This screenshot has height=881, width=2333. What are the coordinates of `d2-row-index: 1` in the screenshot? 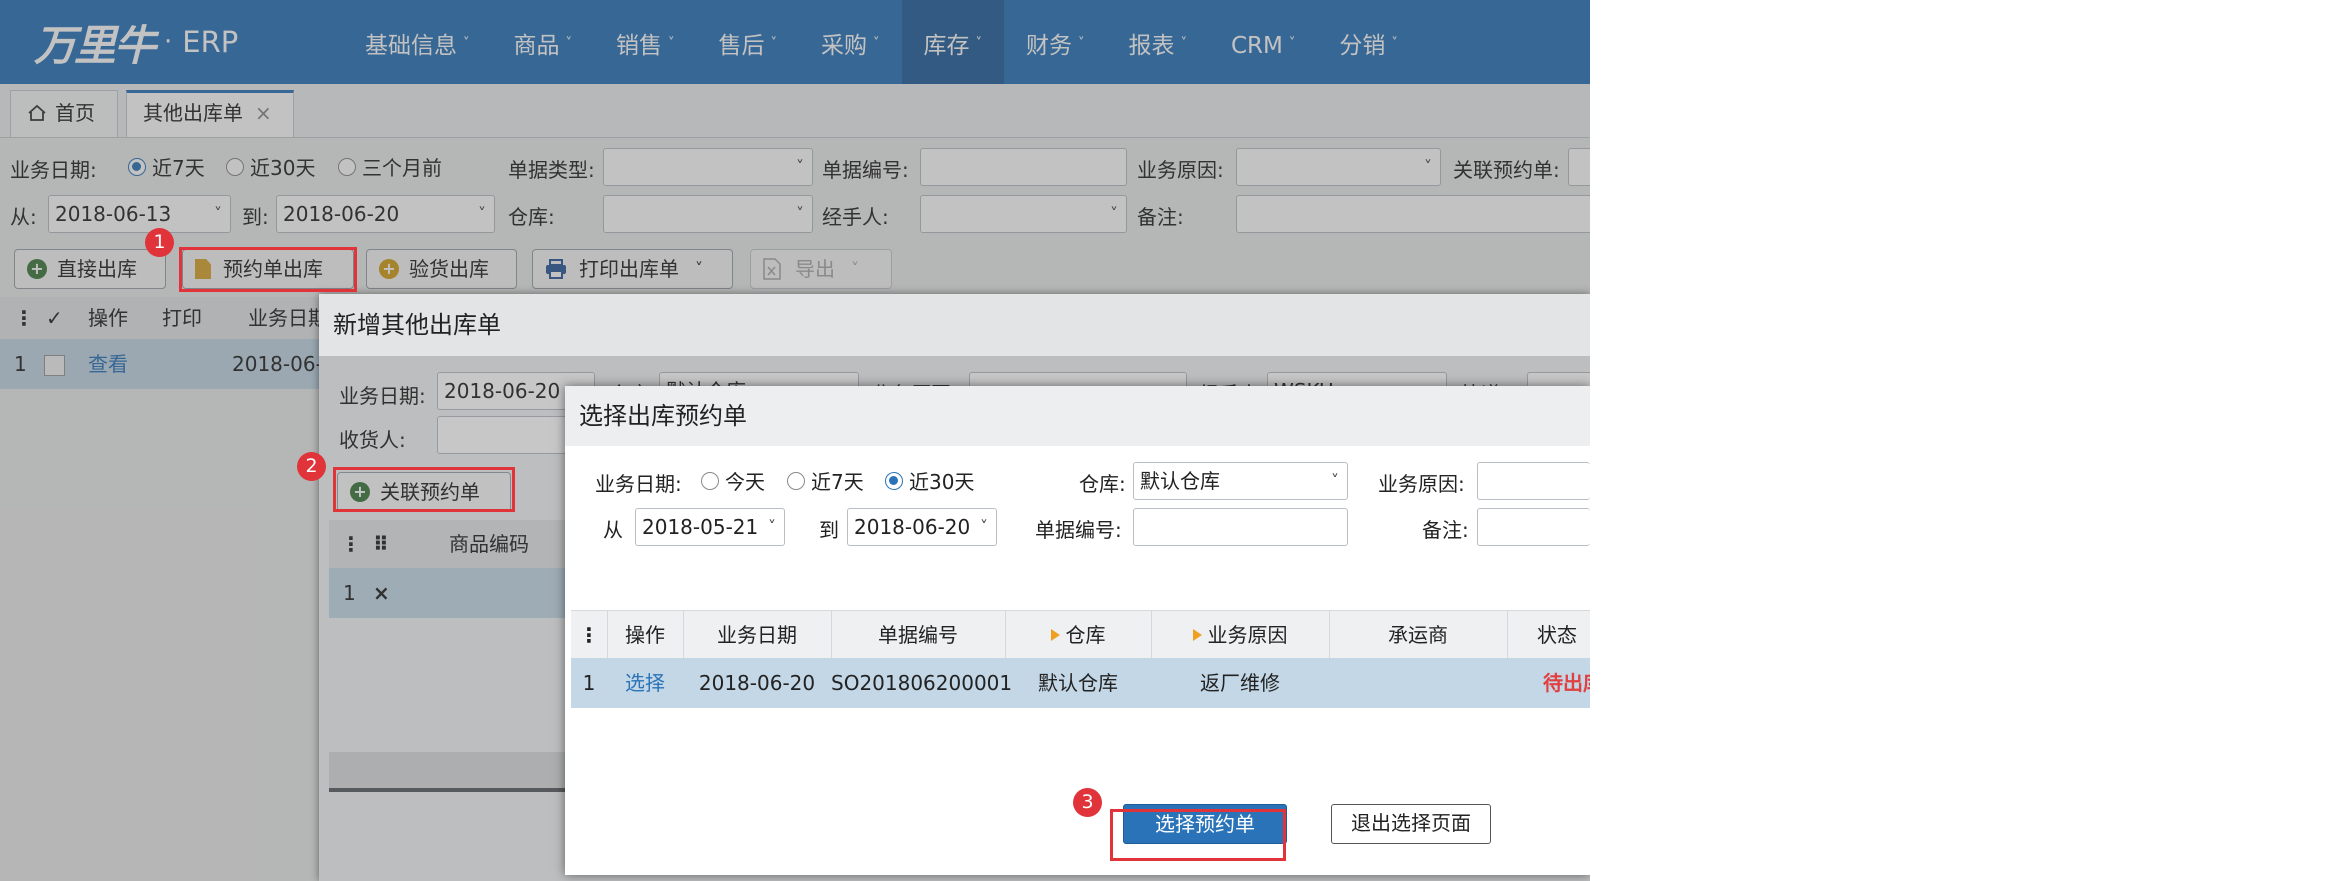 It's located at (589, 683).